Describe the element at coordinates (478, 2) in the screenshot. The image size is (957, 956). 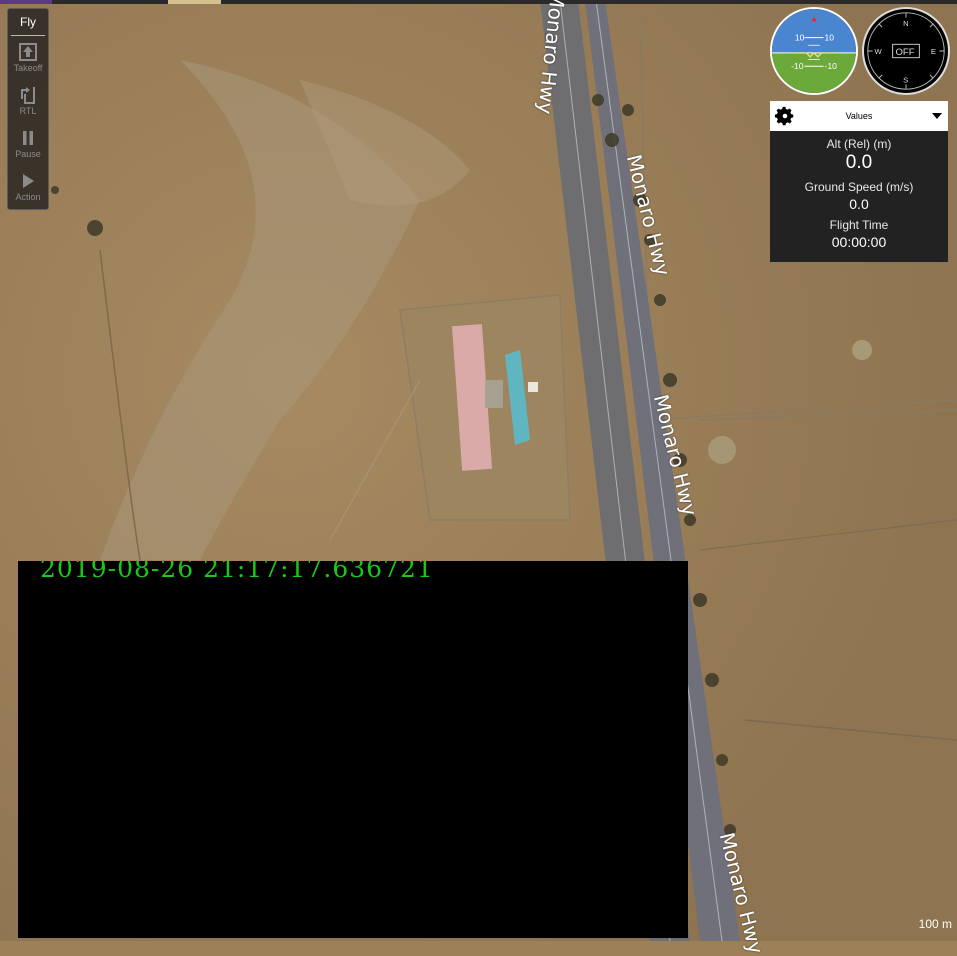
I see `top-toolbar-strip` at that location.